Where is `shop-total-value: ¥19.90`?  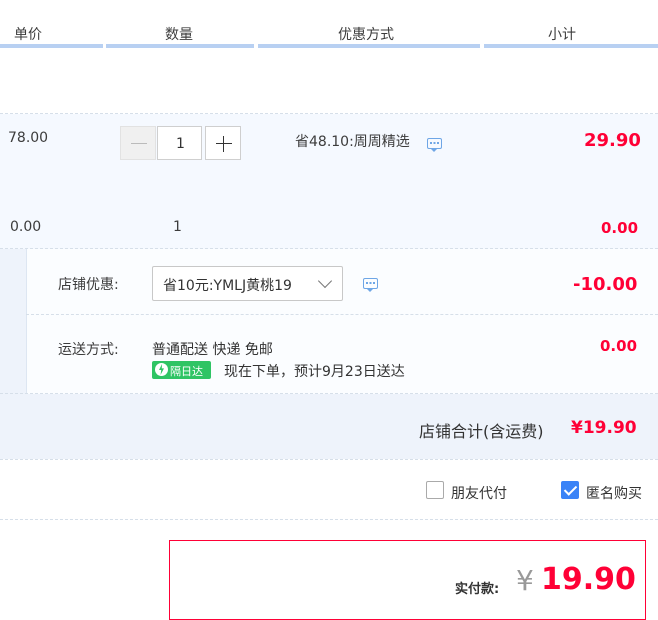
shop-total-value: ¥19.90 is located at coordinates (604, 428).